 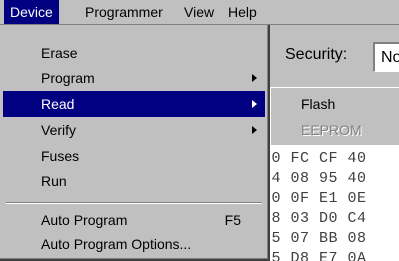 What do you see at coordinates (59, 130) in the screenshot?
I see `menu-item-verify-label: Verify` at bounding box center [59, 130].